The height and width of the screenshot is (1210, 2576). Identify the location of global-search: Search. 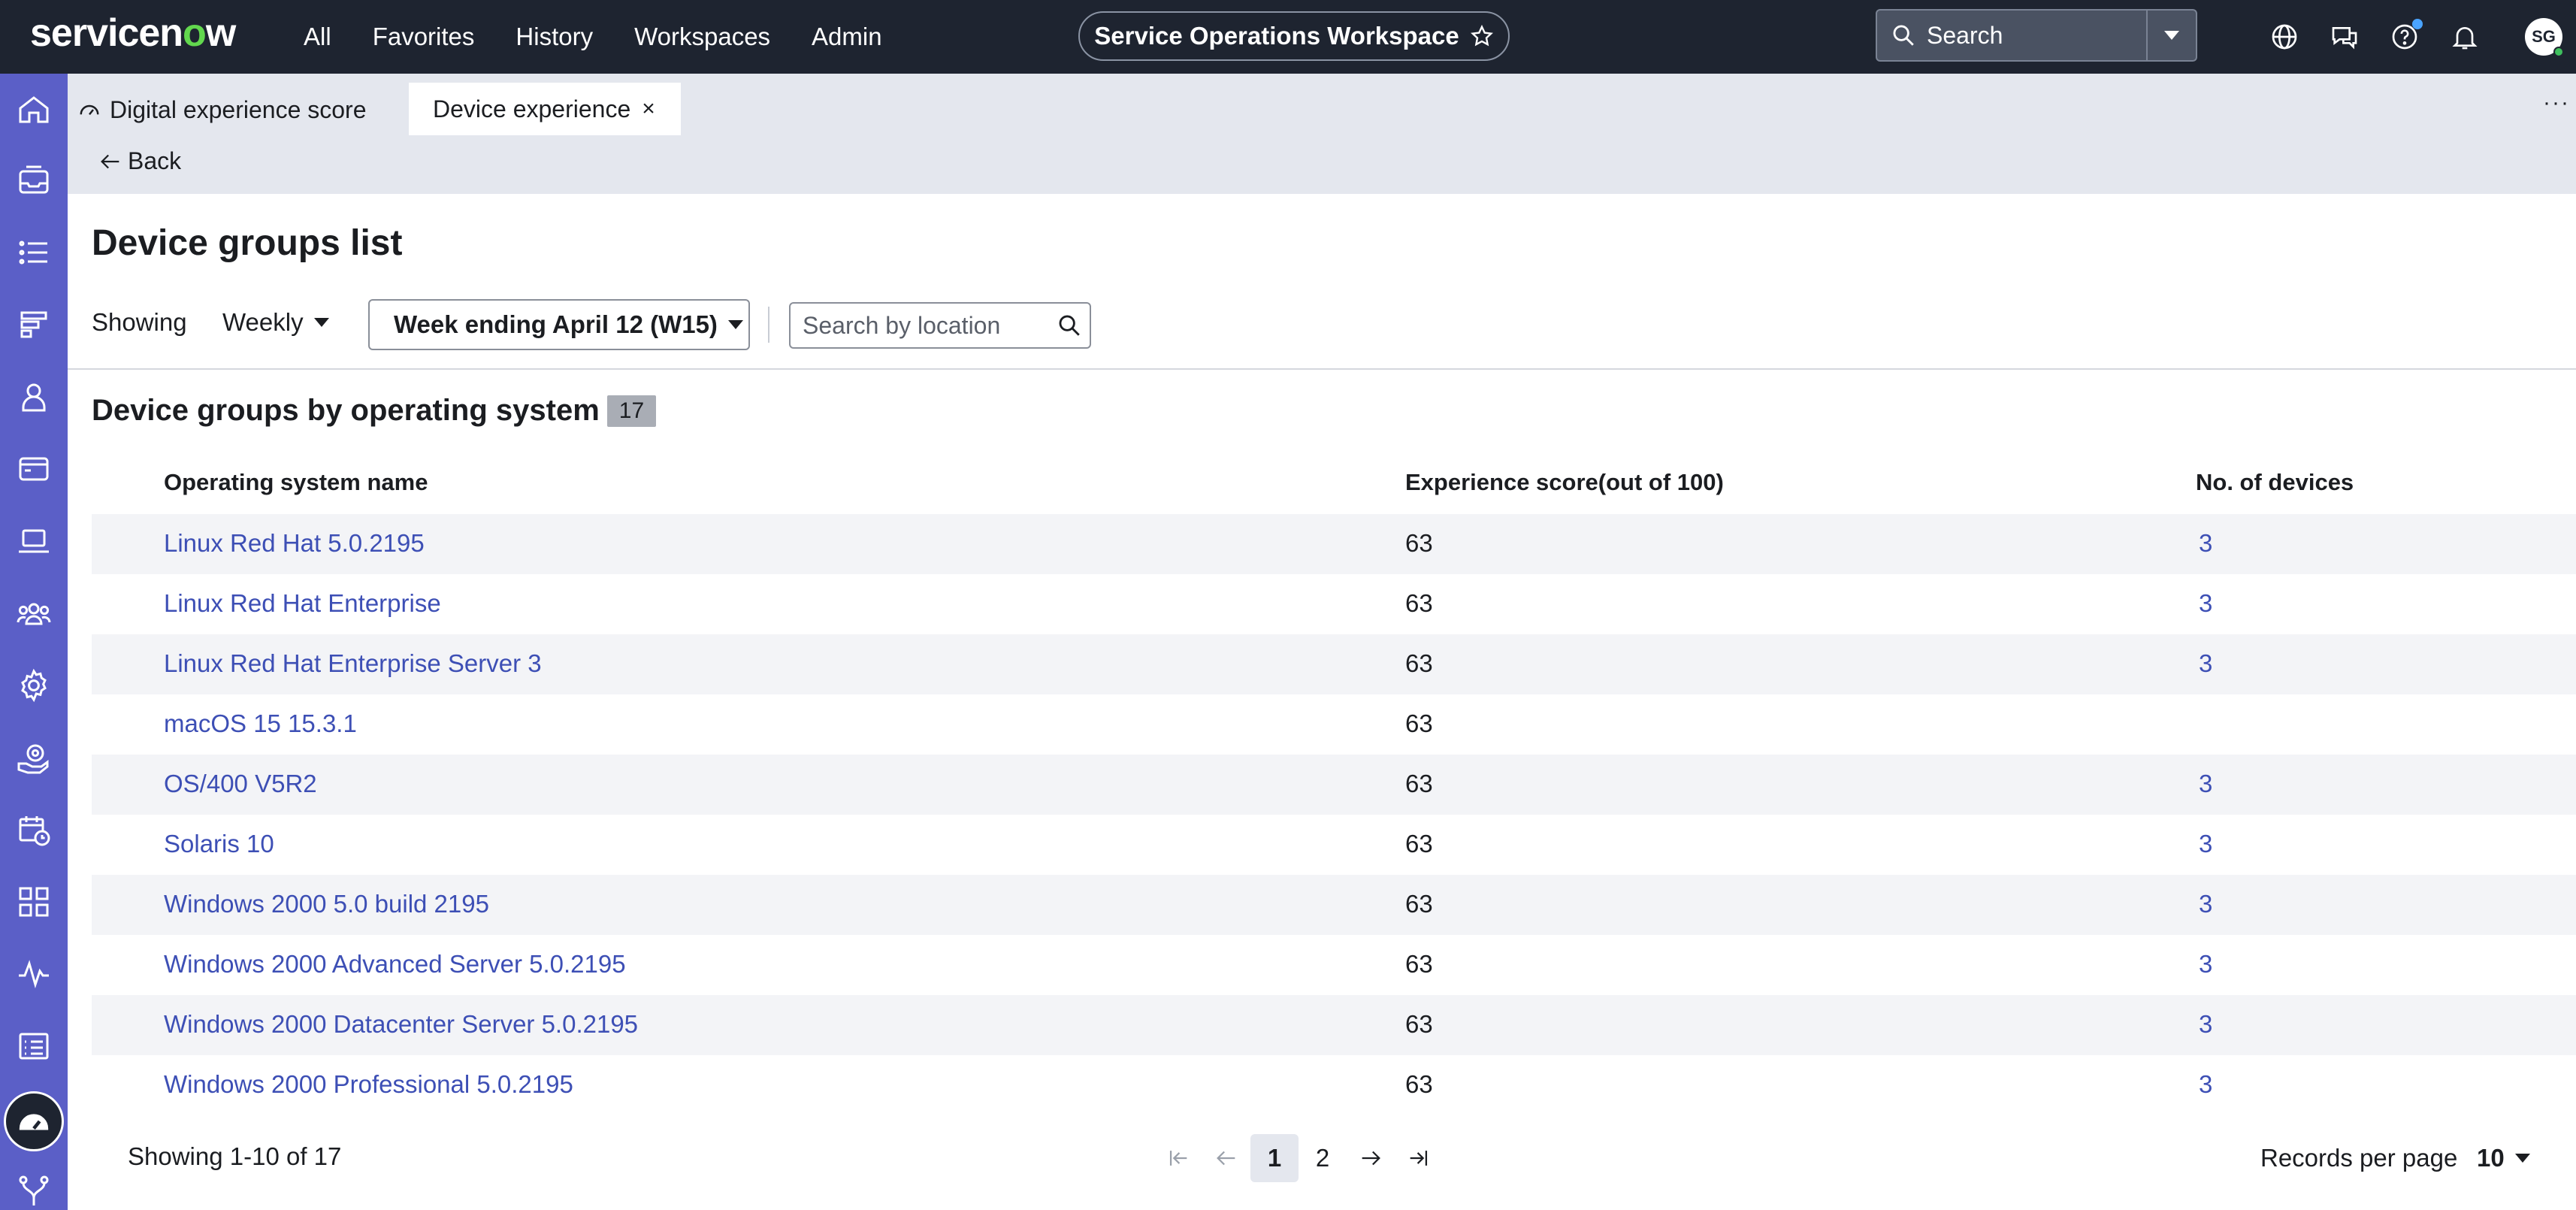
(2036, 35).